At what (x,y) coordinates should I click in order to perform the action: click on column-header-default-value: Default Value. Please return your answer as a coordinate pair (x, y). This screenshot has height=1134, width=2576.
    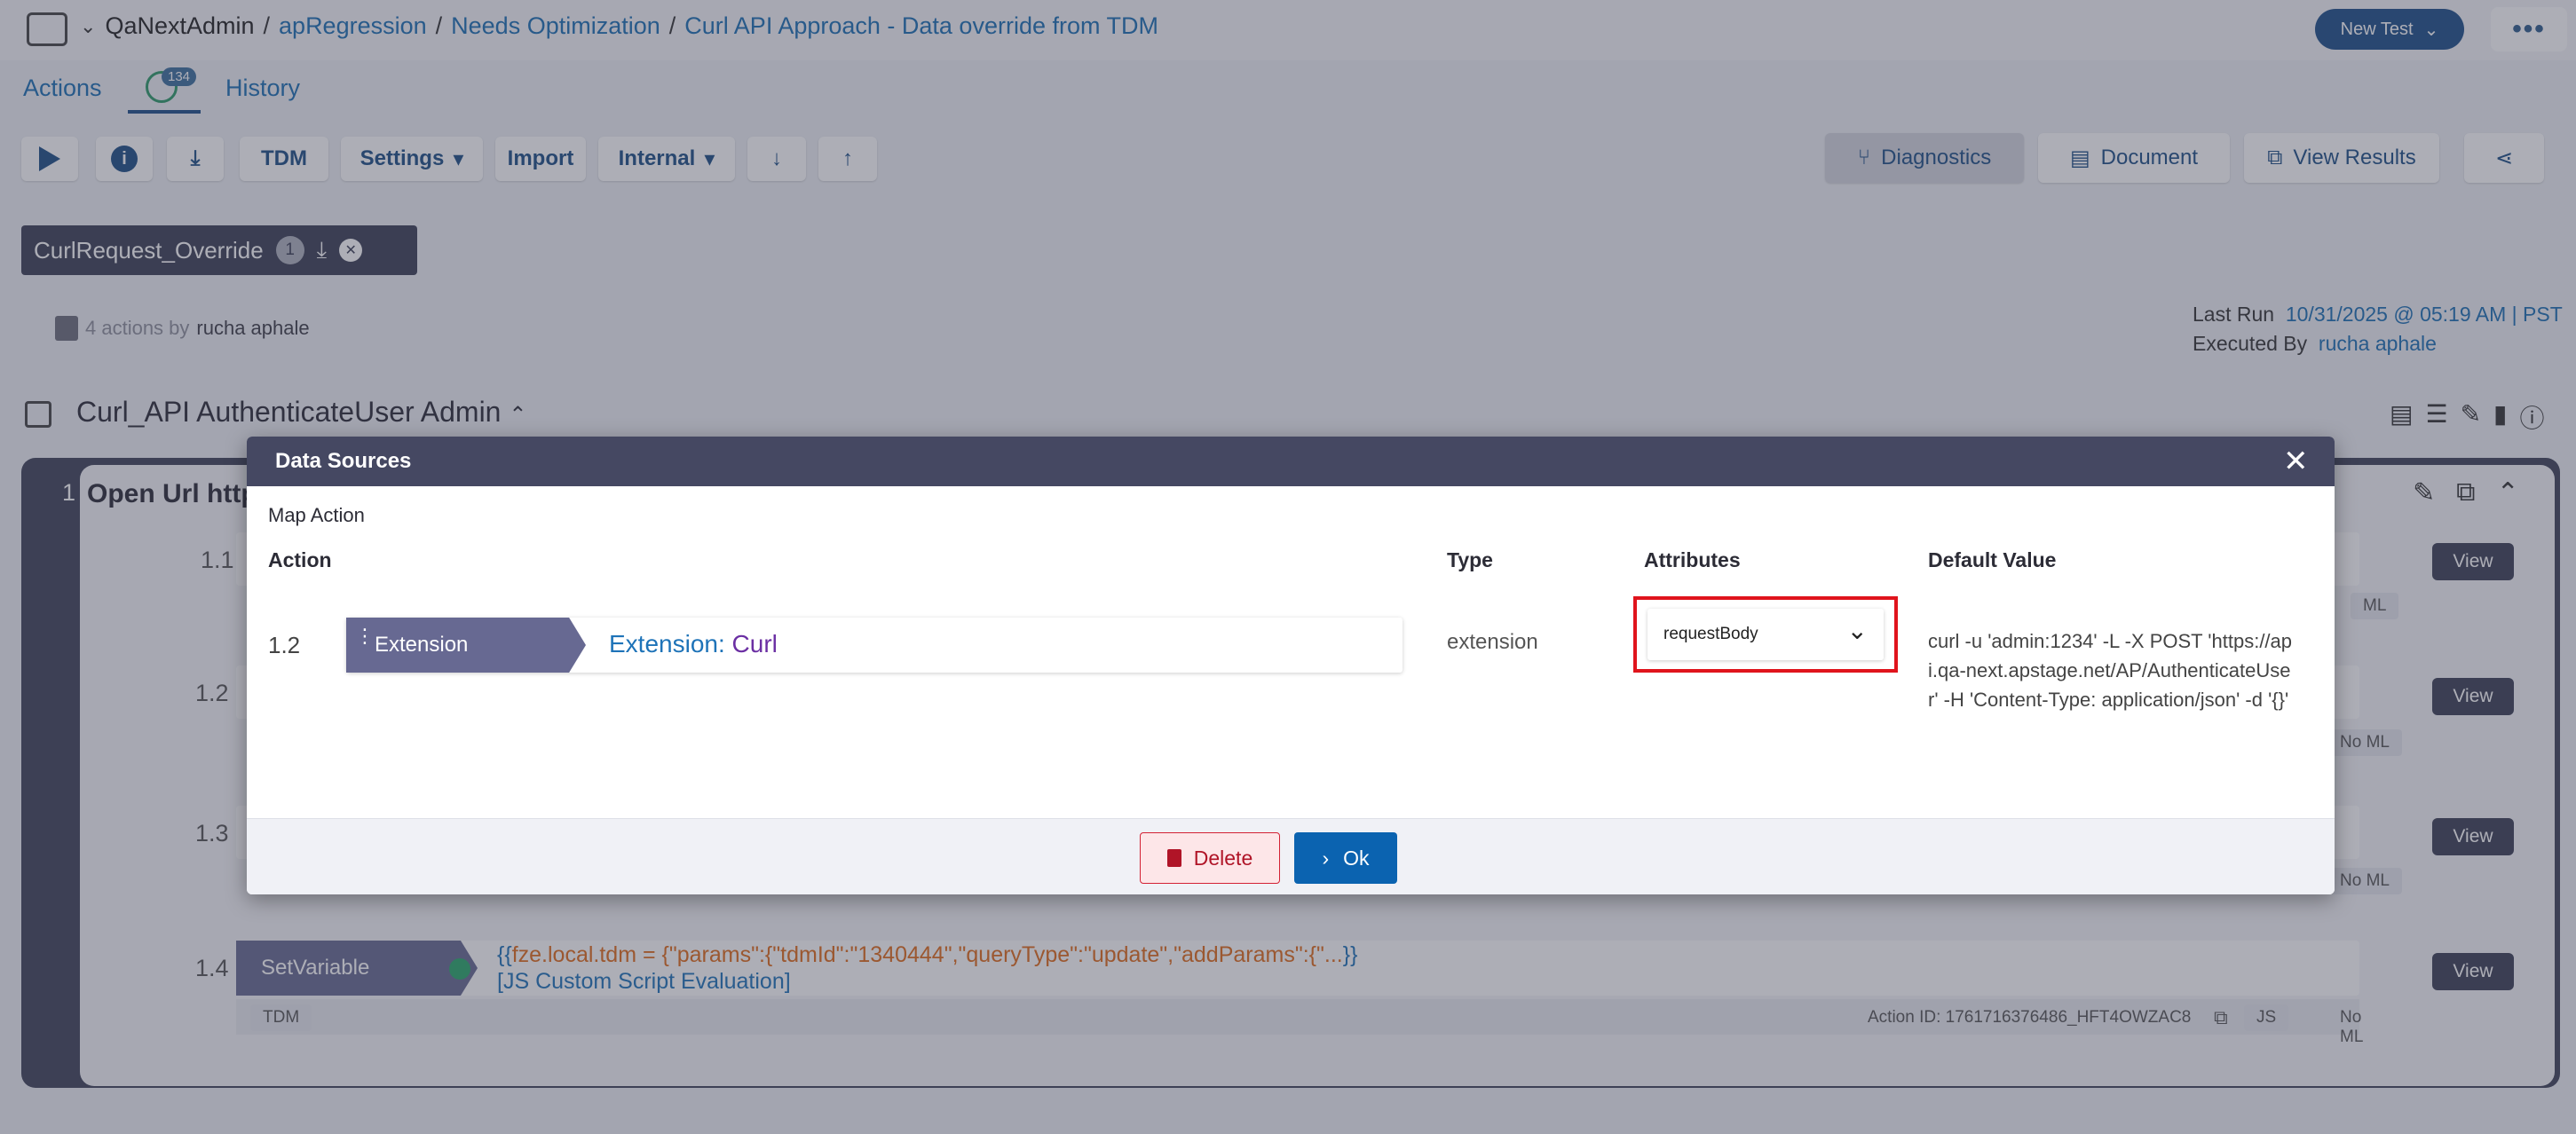
    Looking at the image, I should click on (1992, 559).